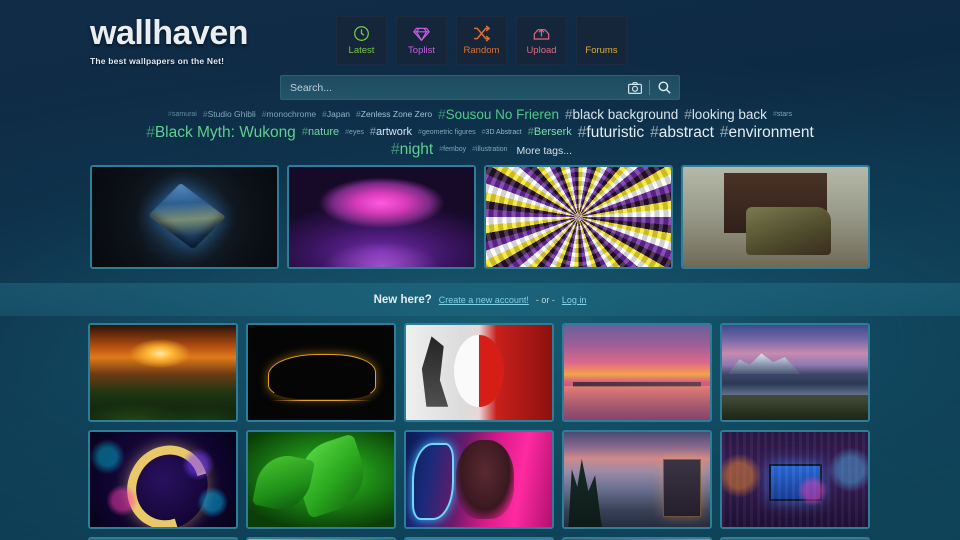 The image size is (960, 540). I want to click on tag-link: #geometric figures, so click(447, 132).